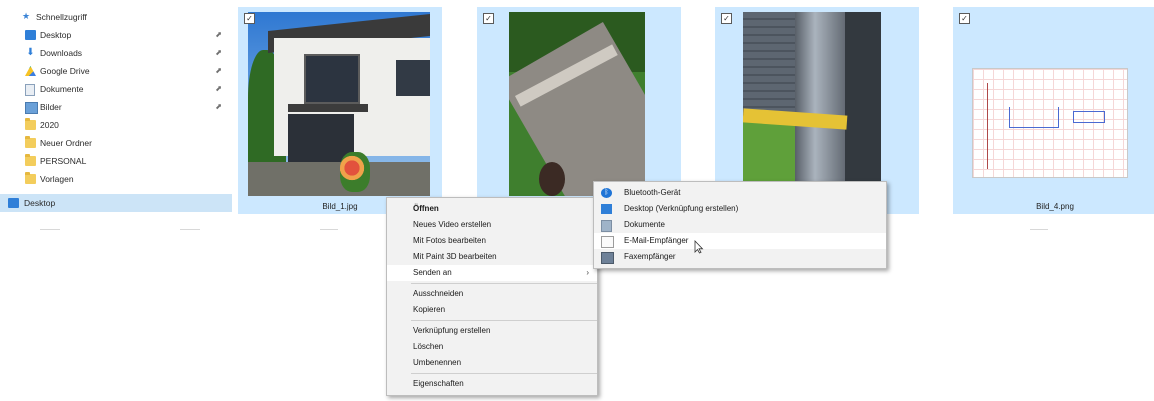 The width and height of the screenshot is (1154, 401). Describe the element at coordinates (61, 53) in the screenshot. I see `nav-item-label: Downloads` at that location.